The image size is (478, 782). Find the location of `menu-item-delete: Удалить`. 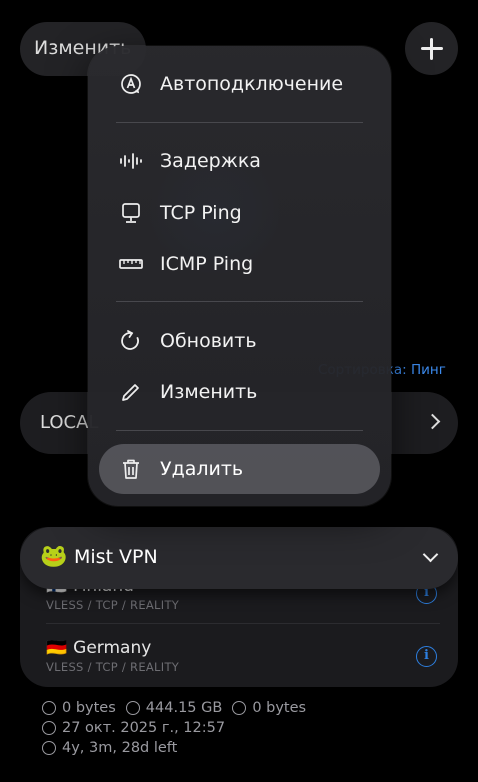

menu-item-delete: Удалить is located at coordinates (239, 469).